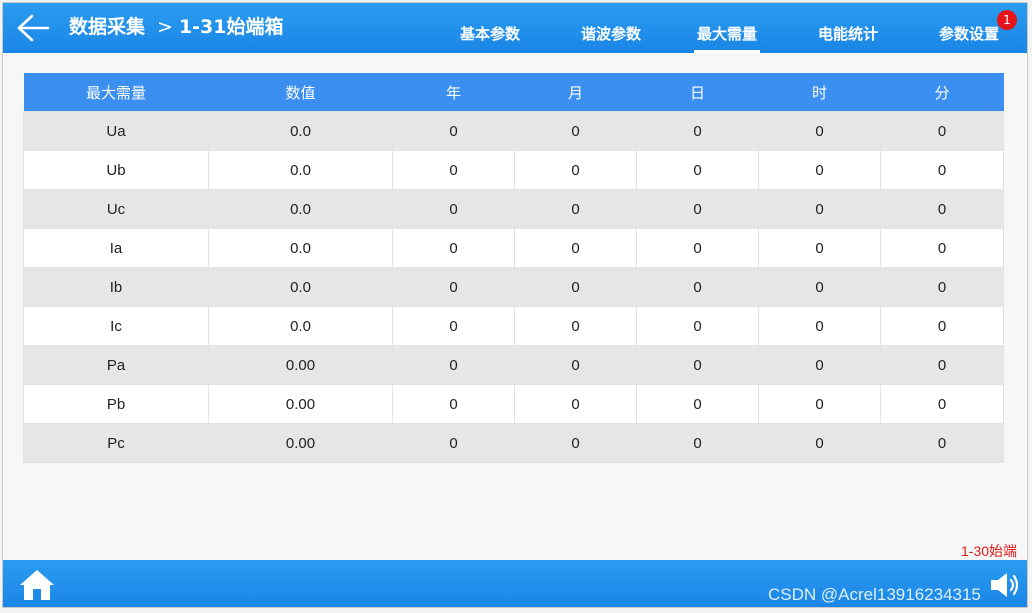 The width and height of the screenshot is (1032, 613). I want to click on table-row: Ub 0.0 0 0 0 0 0, so click(513, 170).